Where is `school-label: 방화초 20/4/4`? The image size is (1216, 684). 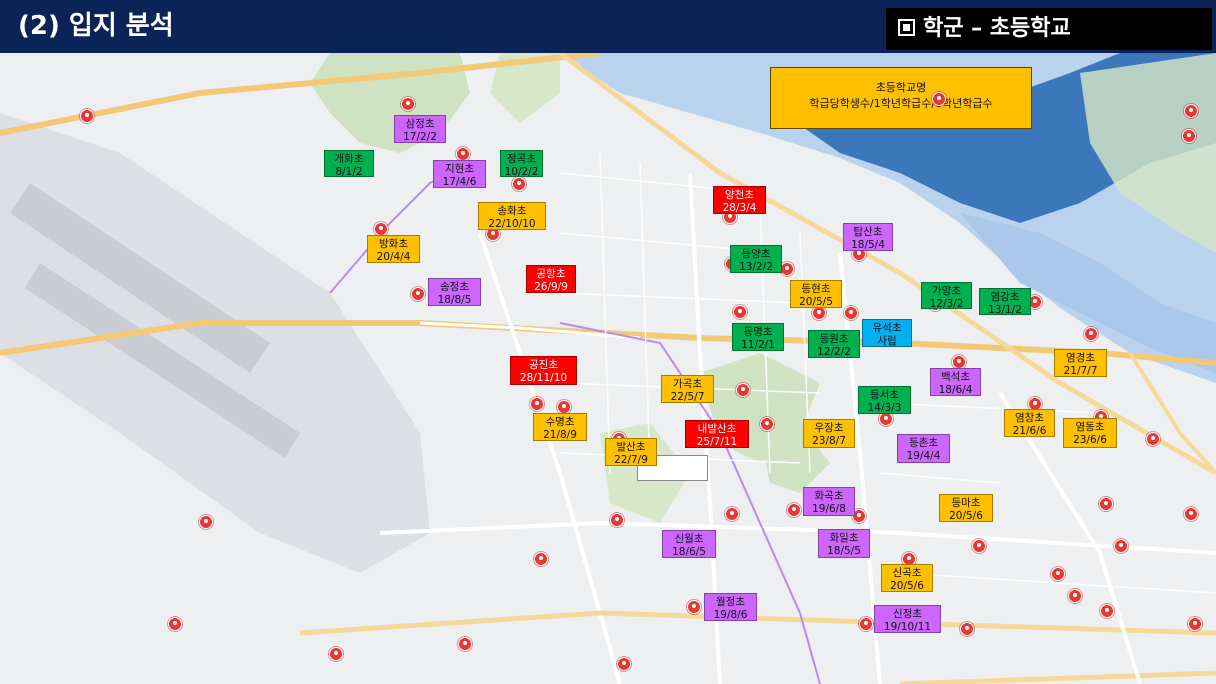 school-label: 방화초 20/4/4 is located at coordinates (393, 249).